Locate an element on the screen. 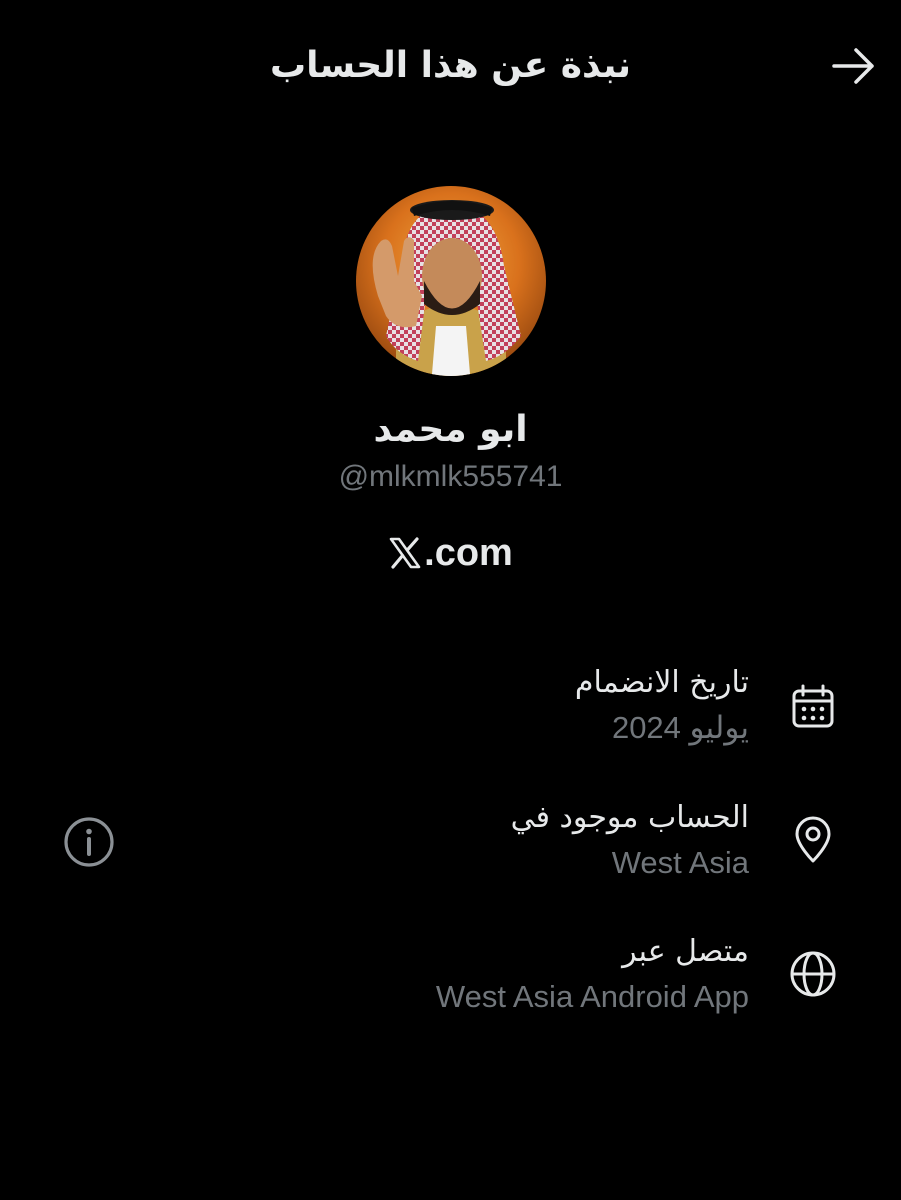 This screenshot has width=901, height=1200. back-button is located at coordinates (854, 66).